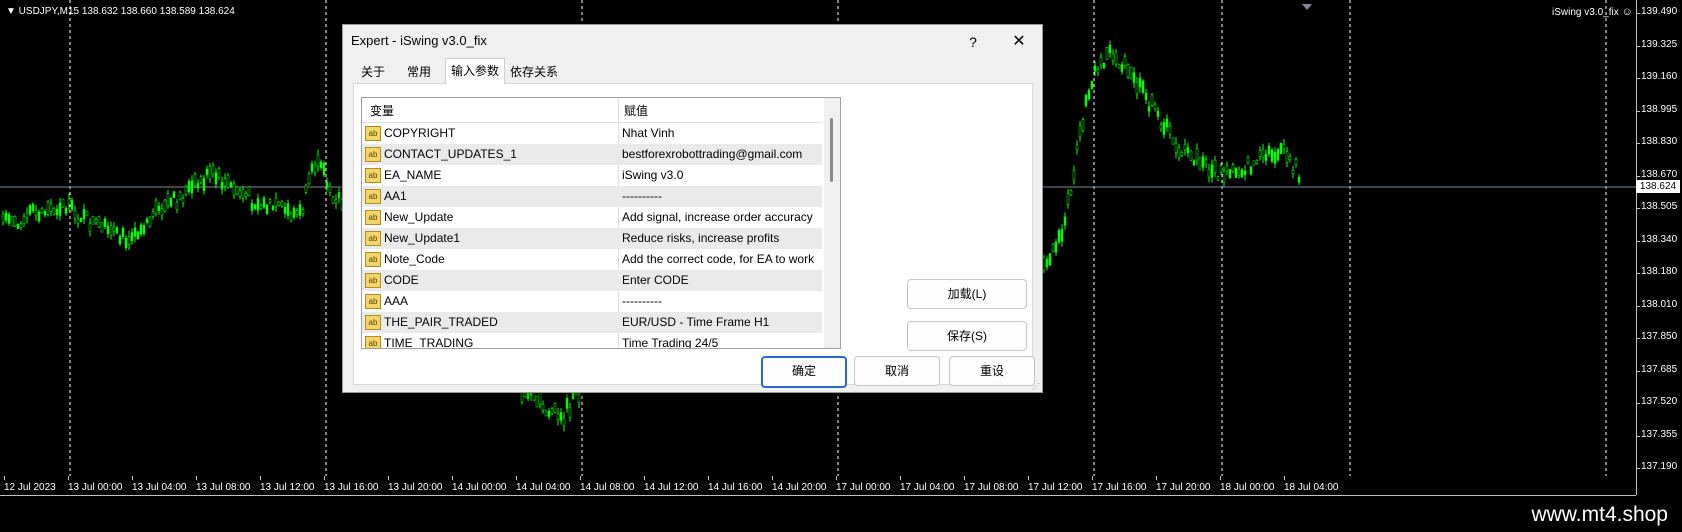 The height and width of the screenshot is (532, 1682). I want to click on load-button: 加载(L), so click(967, 294).